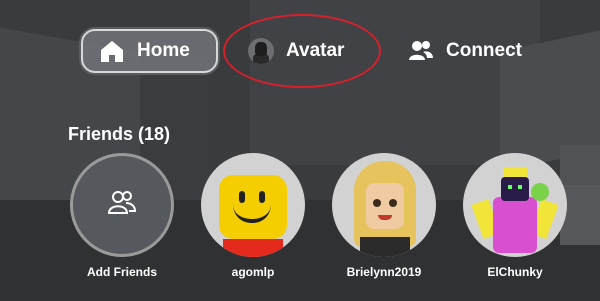 The width and height of the screenshot is (600, 301). Describe the element at coordinates (515, 272) in the screenshot. I see `friend-name: ElChunky` at that location.